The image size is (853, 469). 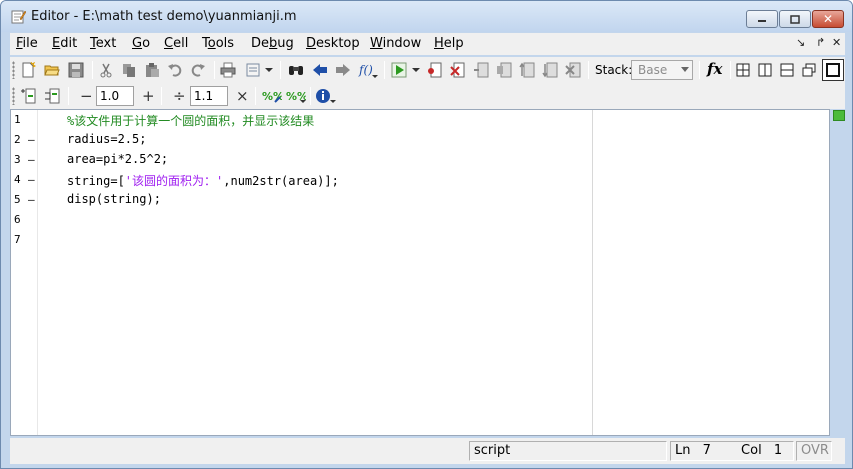 What do you see at coordinates (778, 450) in the screenshot?
I see `column-value: 1` at bounding box center [778, 450].